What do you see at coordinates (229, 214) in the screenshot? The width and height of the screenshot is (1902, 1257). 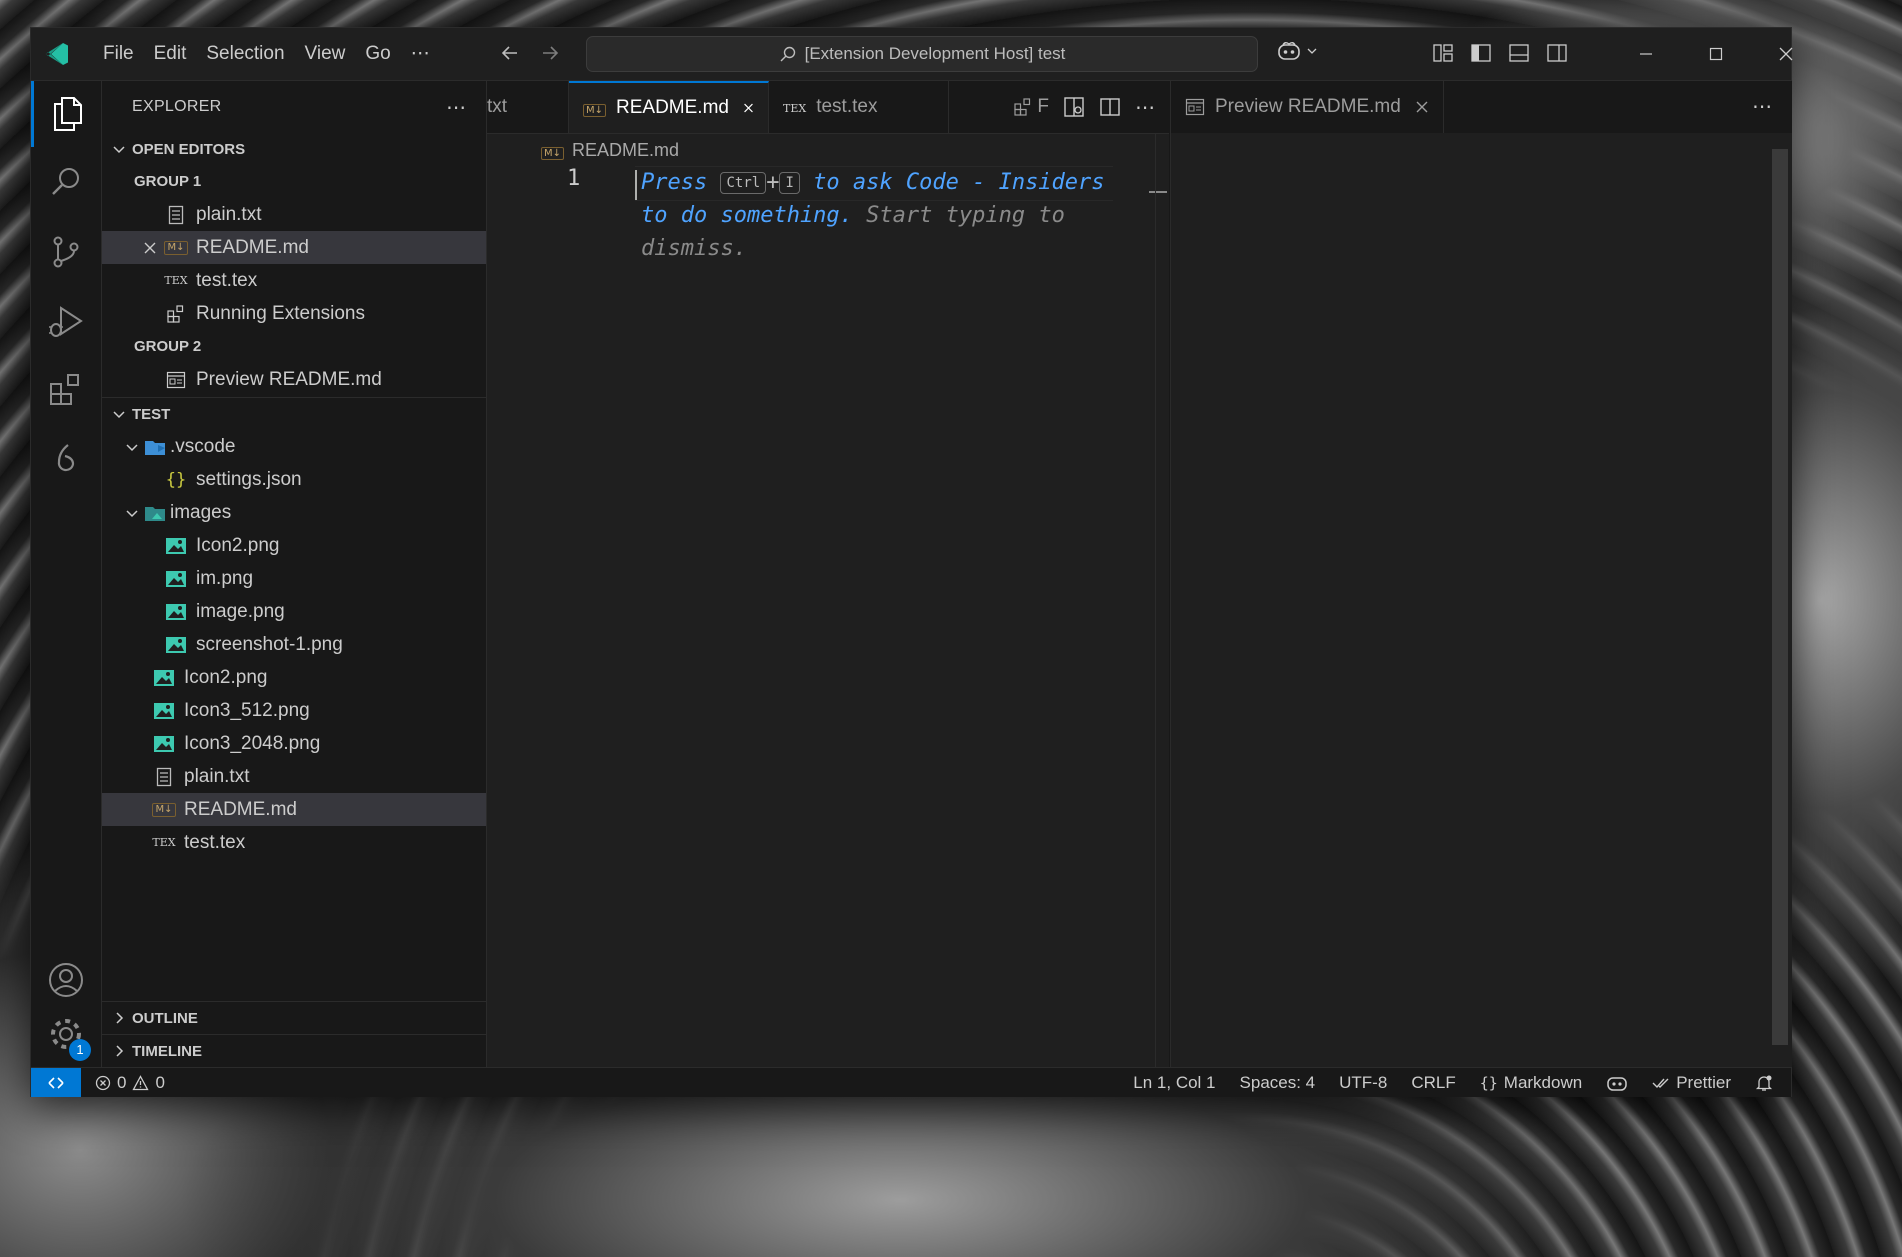 I see `open-editor-label: plain.txt` at bounding box center [229, 214].